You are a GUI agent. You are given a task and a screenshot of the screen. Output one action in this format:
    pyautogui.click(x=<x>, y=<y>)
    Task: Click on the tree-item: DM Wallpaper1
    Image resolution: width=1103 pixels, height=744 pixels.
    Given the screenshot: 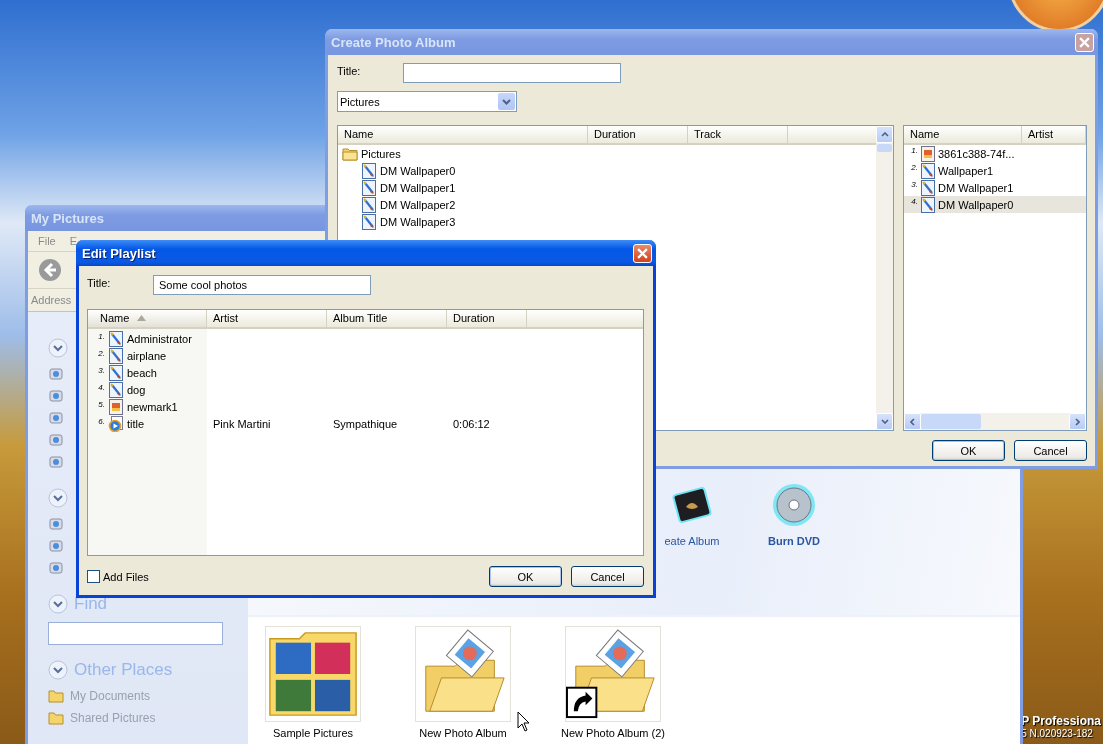 What is the action you would take?
    pyautogui.click(x=607, y=187)
    